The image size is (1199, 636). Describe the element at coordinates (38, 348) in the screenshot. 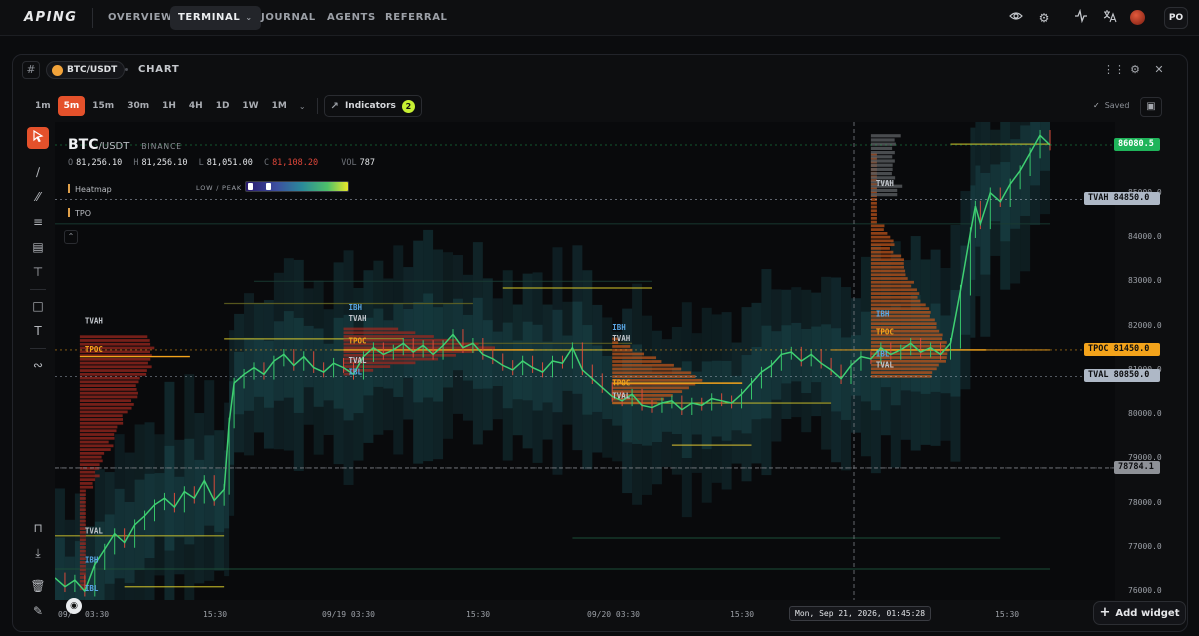

I see `toolbar-separator` at that location.